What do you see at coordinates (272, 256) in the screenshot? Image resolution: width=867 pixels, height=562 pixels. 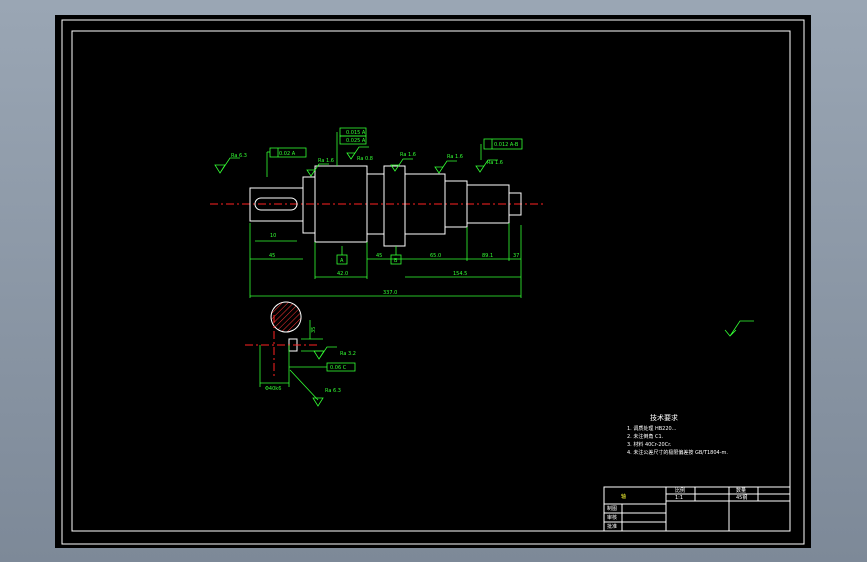 I see `dim-front-left: 45` at bounding box center [272, 256].